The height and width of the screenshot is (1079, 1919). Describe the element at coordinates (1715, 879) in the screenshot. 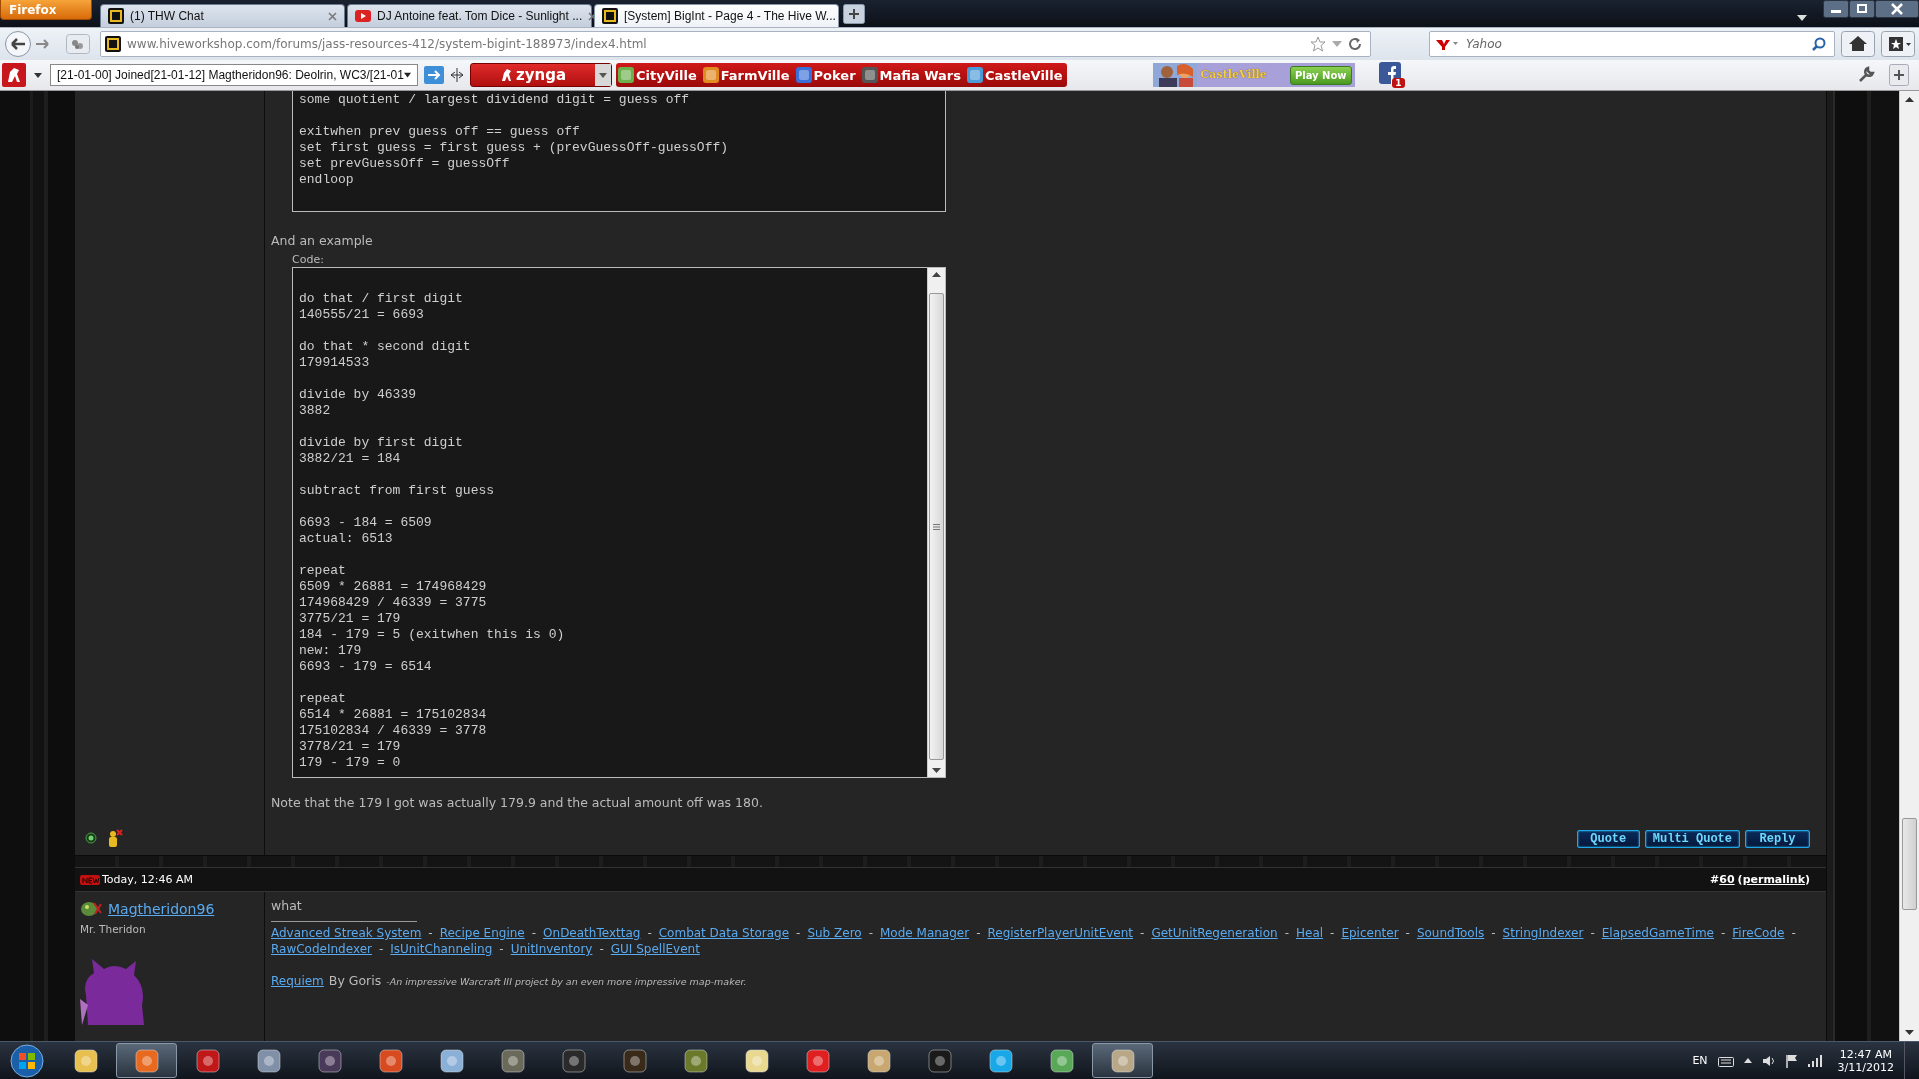

I see `number-sign: #` at that location.